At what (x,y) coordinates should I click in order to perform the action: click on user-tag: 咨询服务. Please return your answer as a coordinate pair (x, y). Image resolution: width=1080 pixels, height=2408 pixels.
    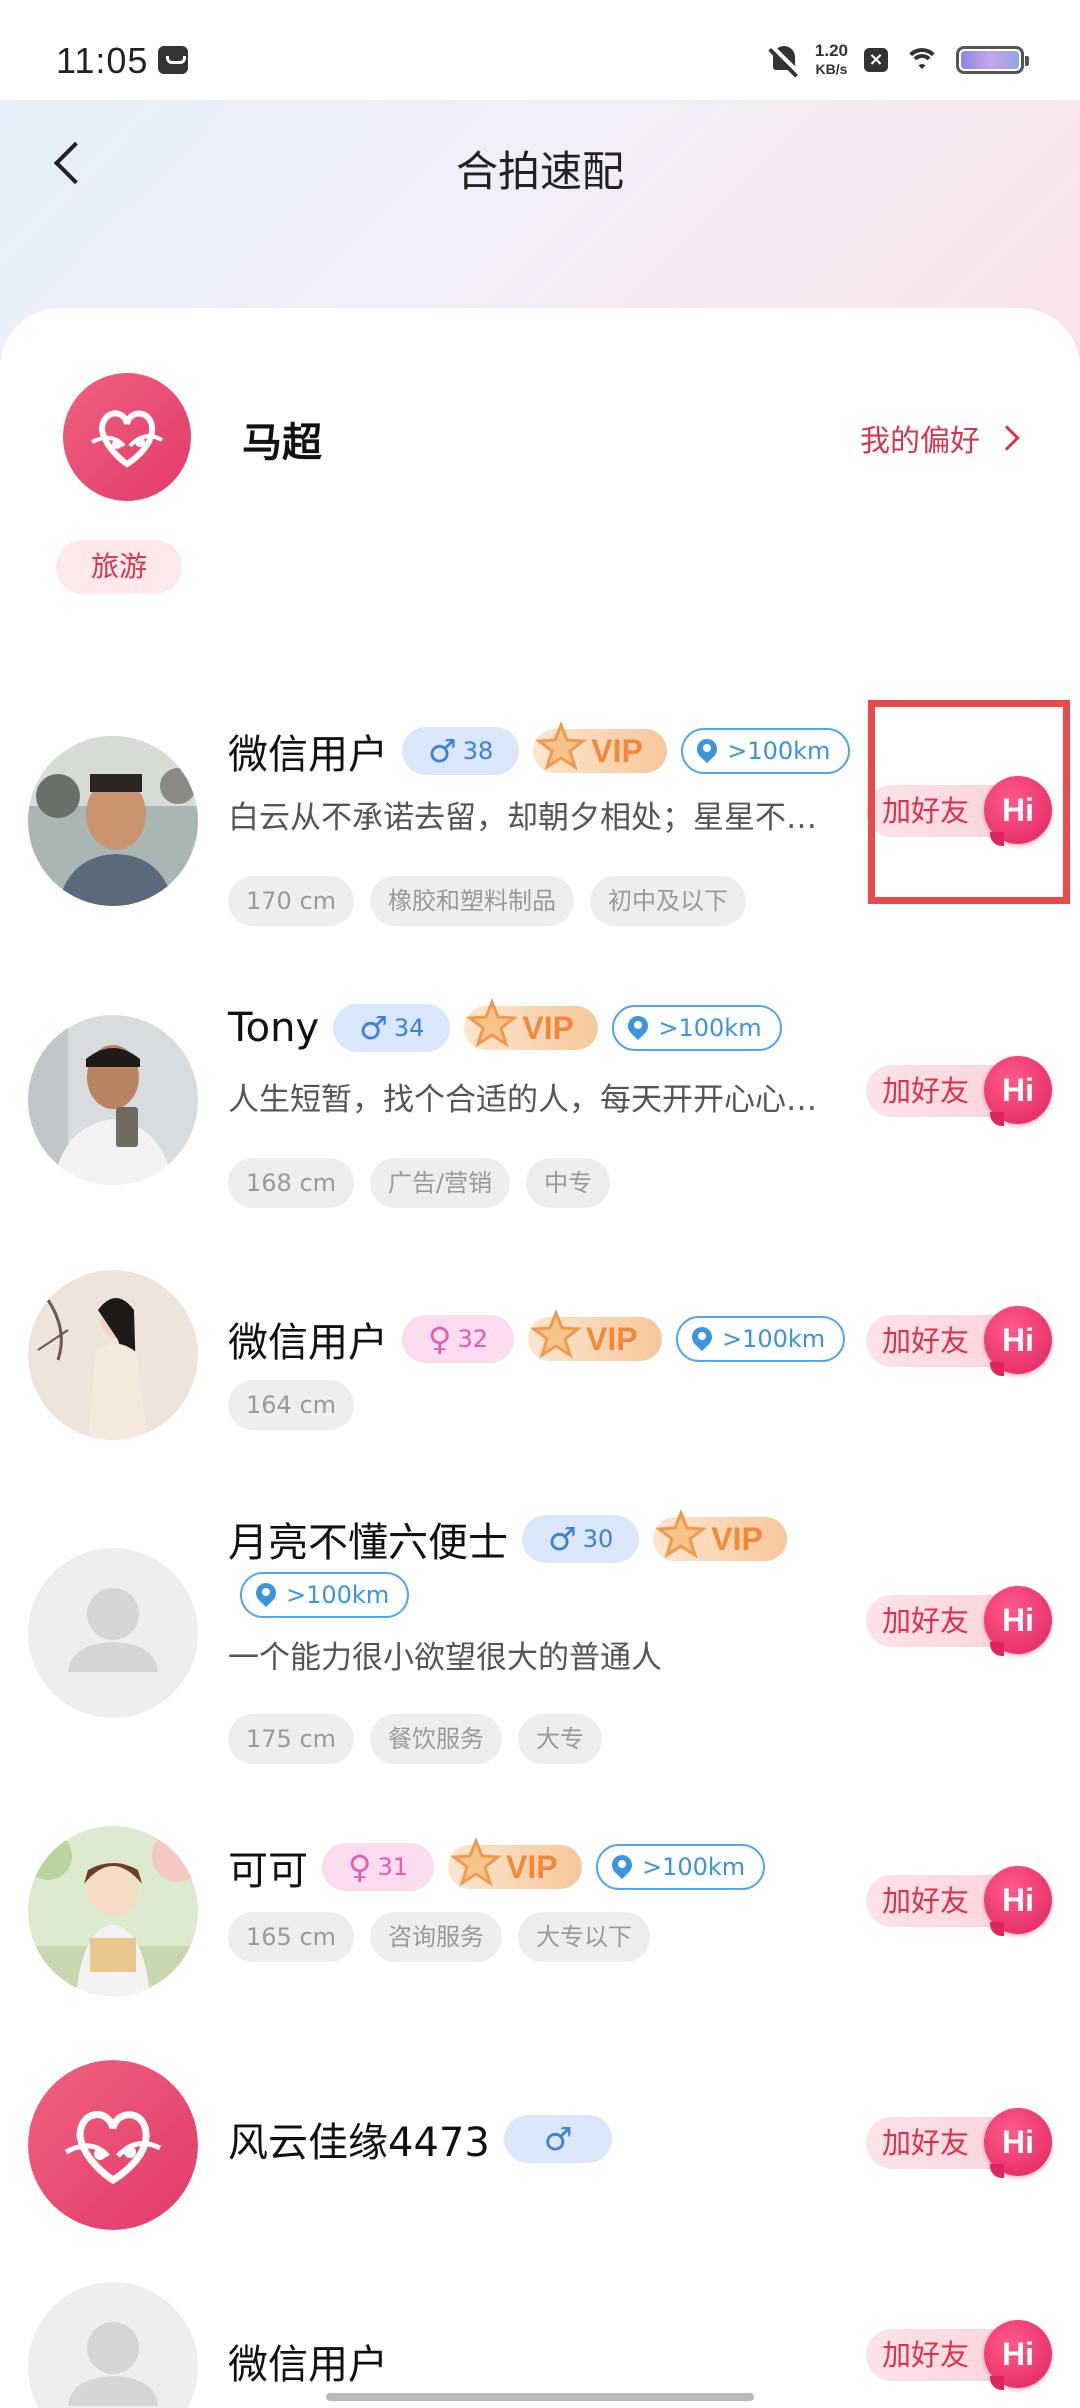
    Looking at the image, I should click on (436, 1937).